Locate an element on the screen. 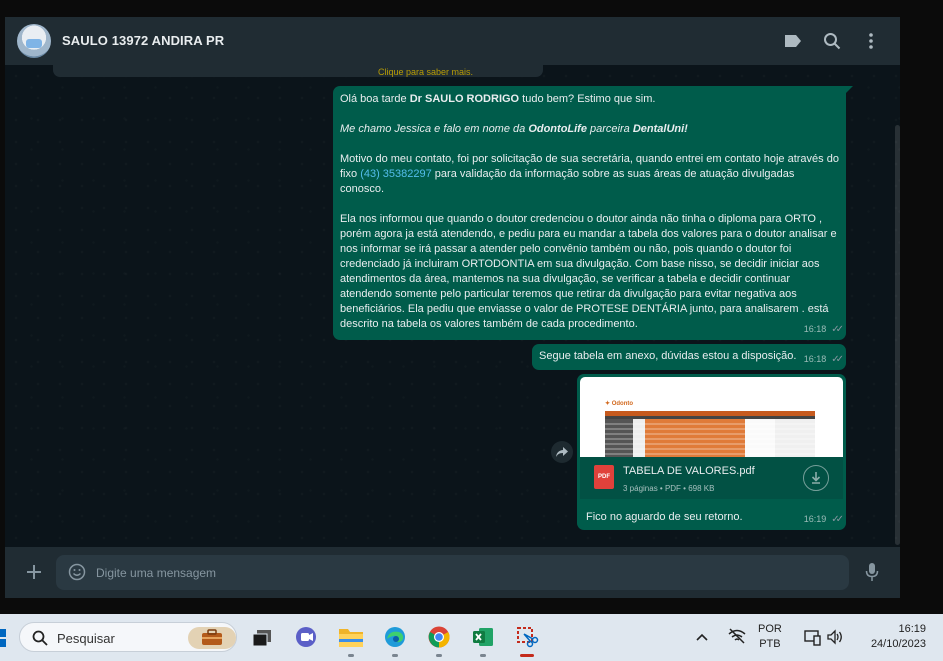 The image size is (943, 661). excel-icon is located at coordinates (483, 640).